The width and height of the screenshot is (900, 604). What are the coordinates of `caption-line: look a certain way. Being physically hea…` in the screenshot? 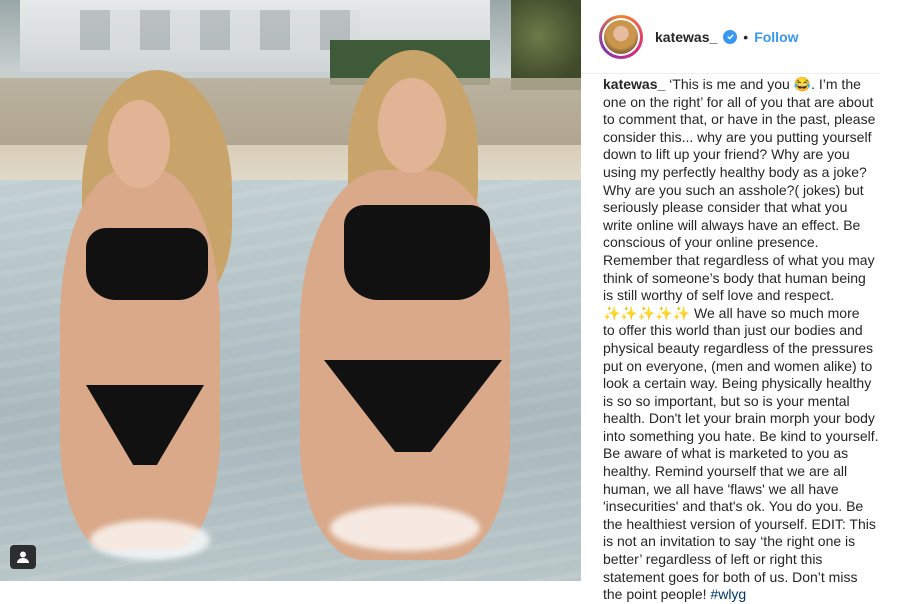 It's located at (737, 383).